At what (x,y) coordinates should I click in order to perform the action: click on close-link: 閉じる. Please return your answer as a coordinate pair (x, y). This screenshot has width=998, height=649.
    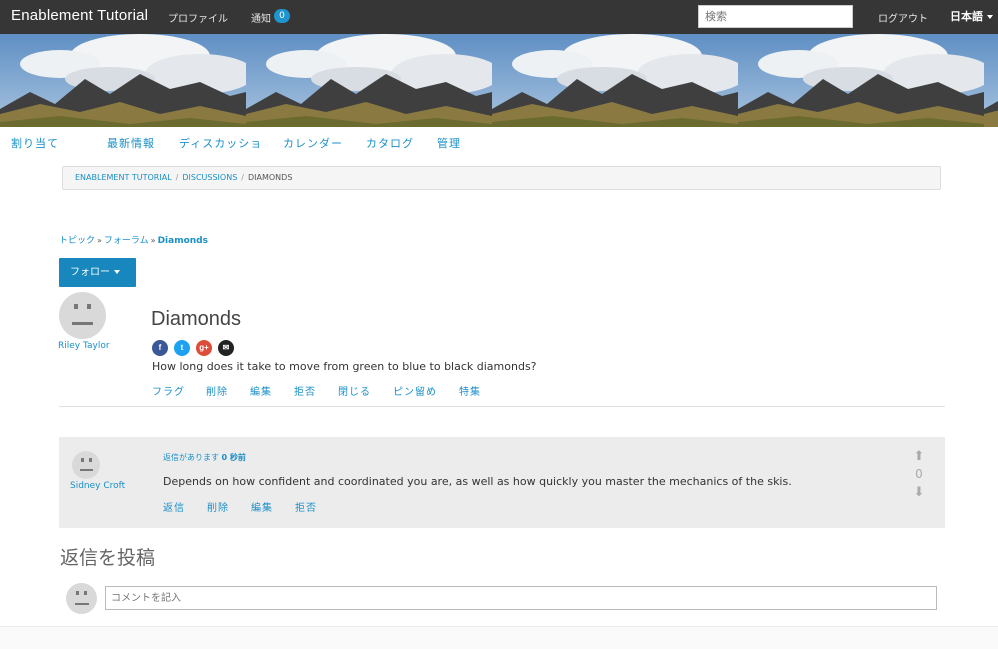
    Looking at the image, I should click on (354, 390).